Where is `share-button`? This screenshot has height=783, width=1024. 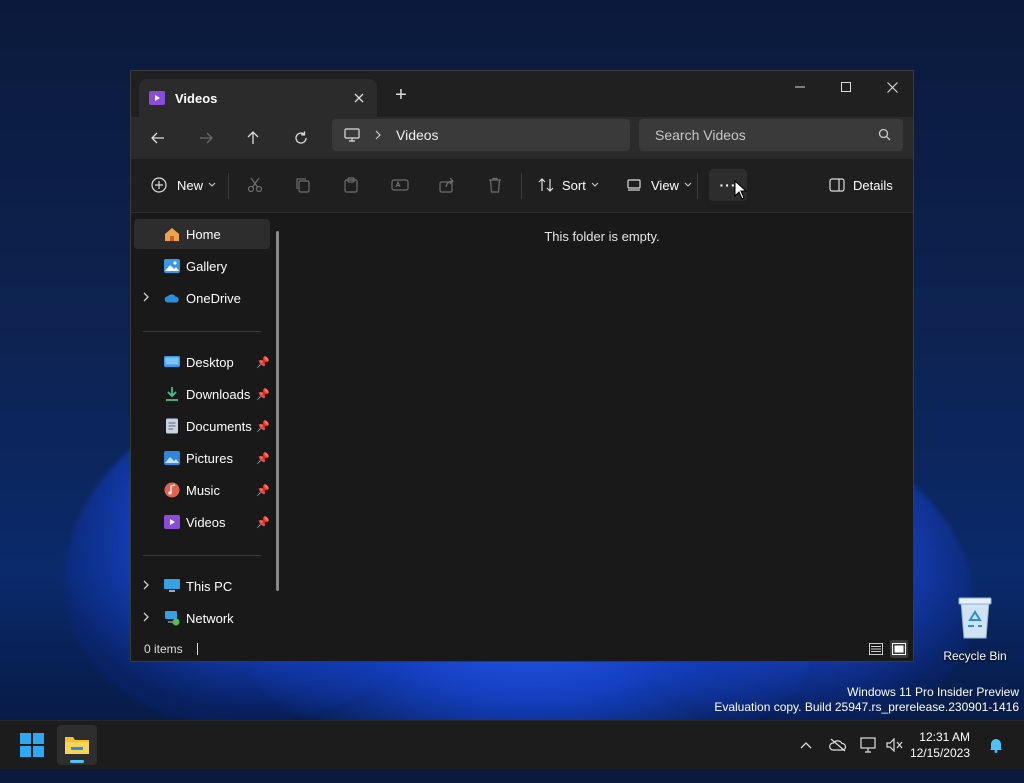 share-button is located at coordinates (447, 185).